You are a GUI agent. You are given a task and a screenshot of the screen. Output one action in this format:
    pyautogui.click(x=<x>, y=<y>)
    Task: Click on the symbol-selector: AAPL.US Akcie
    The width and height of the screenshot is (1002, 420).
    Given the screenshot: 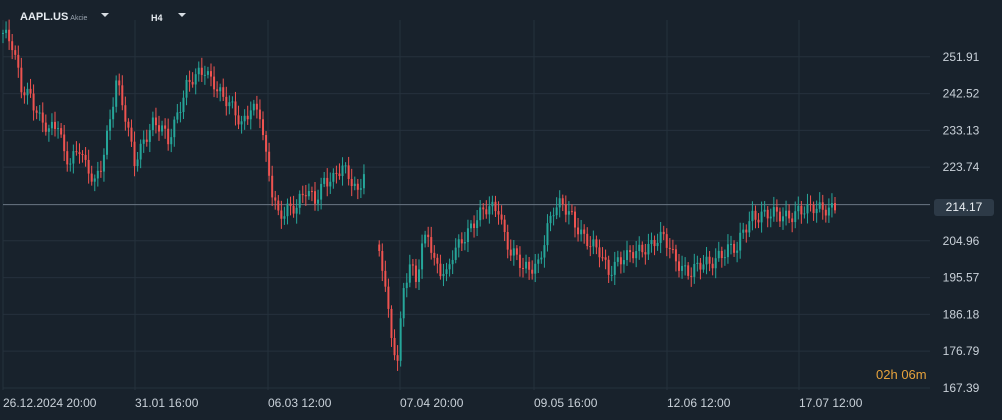 What is the action you would take?
    pyautogui.click(x=53, y=17)
    